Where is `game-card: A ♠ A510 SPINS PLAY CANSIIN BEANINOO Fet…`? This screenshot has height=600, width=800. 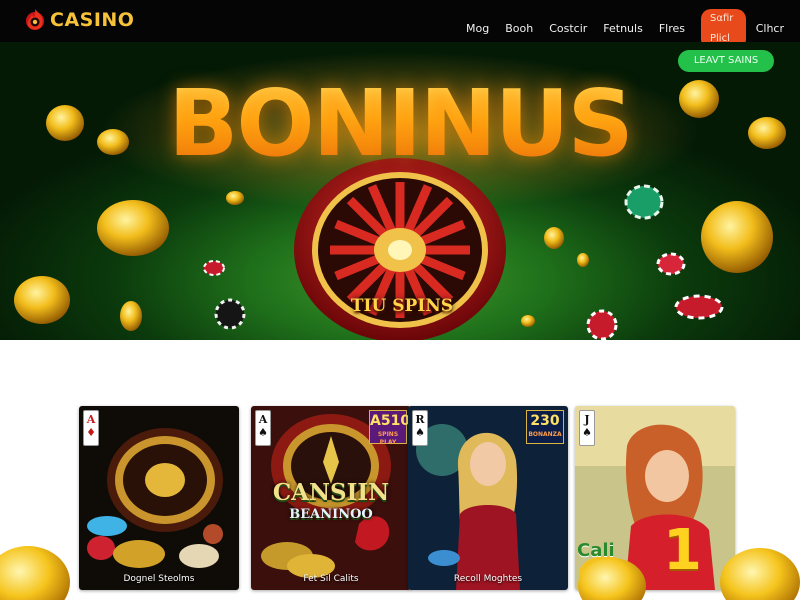 game-card: A ♠ A510 SPINS PLAY CANSIIN BEANINOO Fet… is located at coordinates (331, 498).